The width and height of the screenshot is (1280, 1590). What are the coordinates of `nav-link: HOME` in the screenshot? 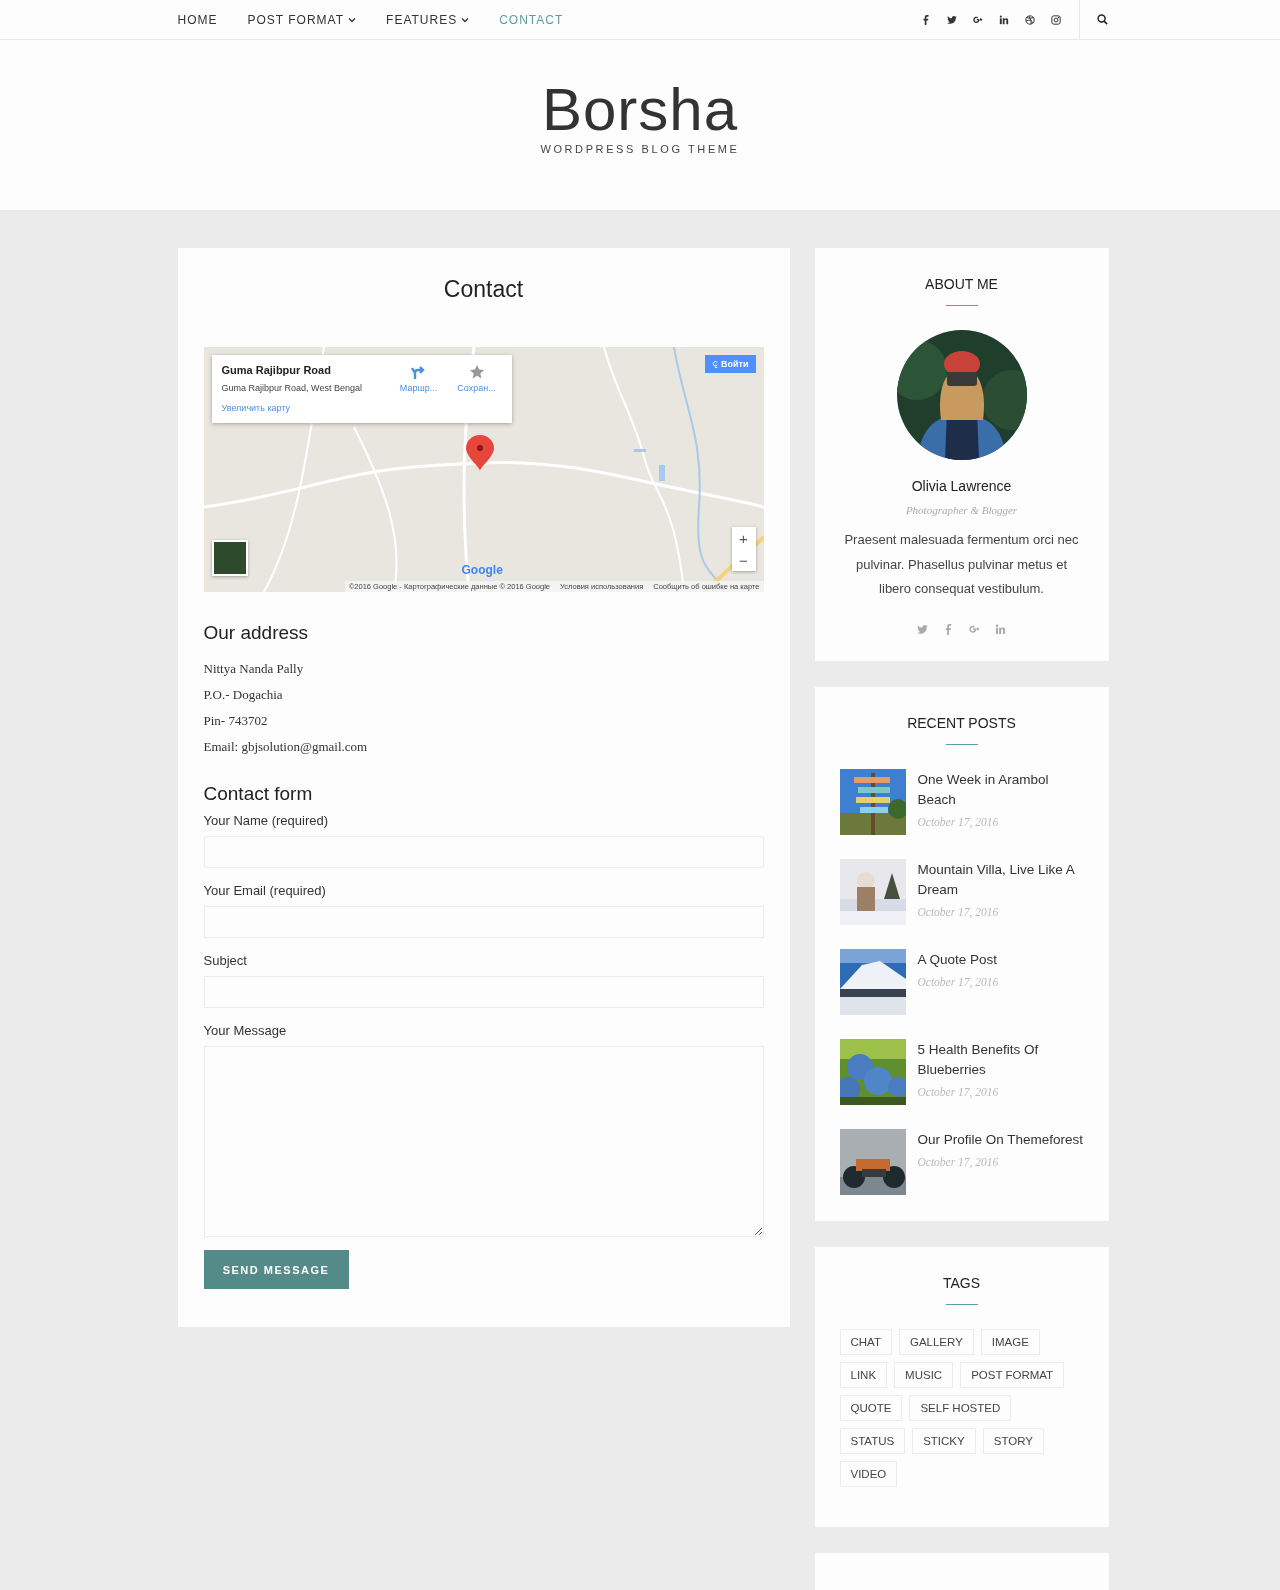 It's located at (197, 19).